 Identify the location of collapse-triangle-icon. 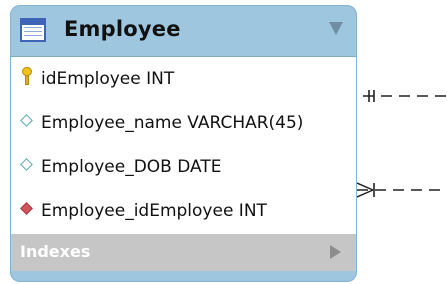
(336, 28).